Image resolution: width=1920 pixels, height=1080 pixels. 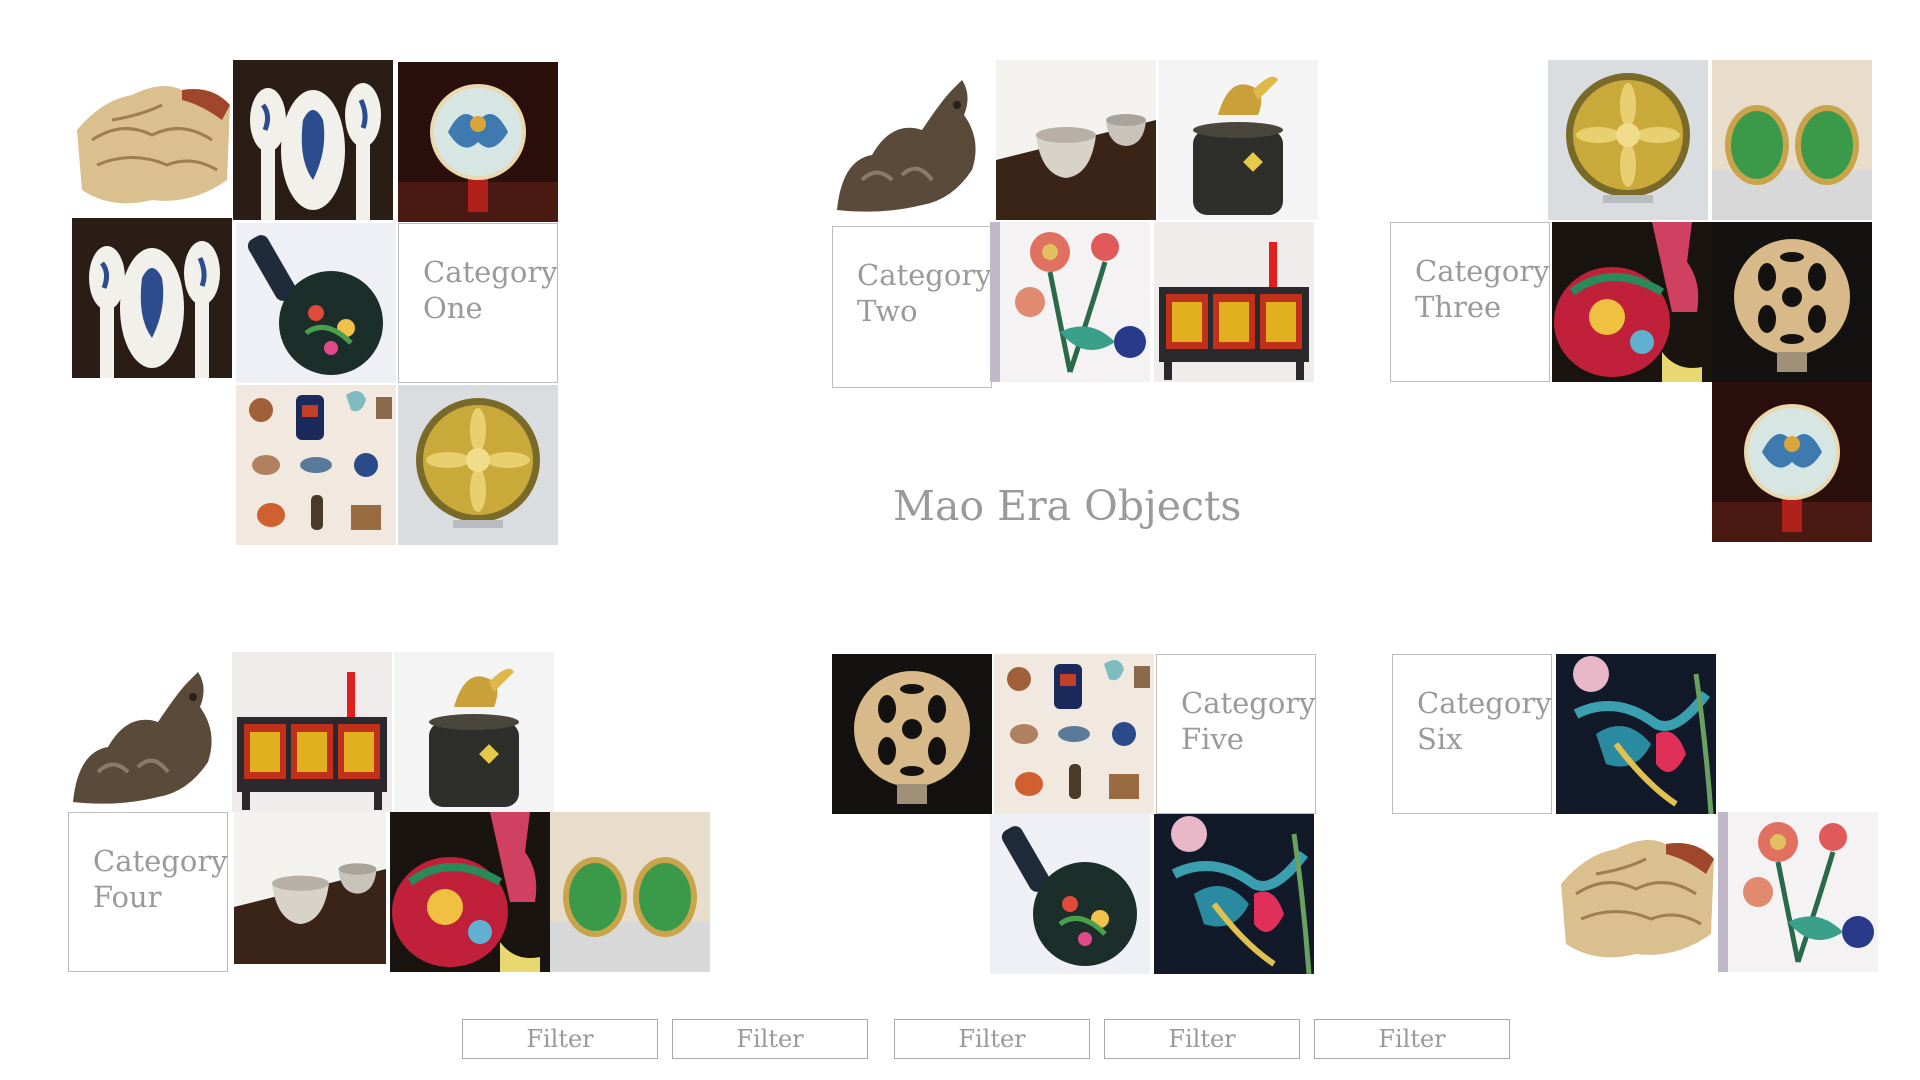 I want to click on category-one-card: Category One, so click(x=478, y=303).